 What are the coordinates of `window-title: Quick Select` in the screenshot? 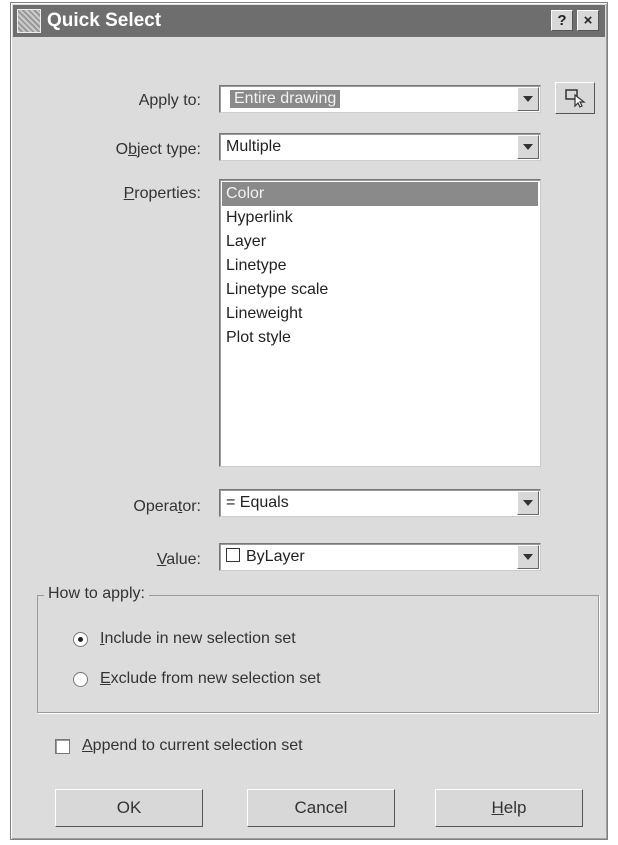 It's located at (104, 20).